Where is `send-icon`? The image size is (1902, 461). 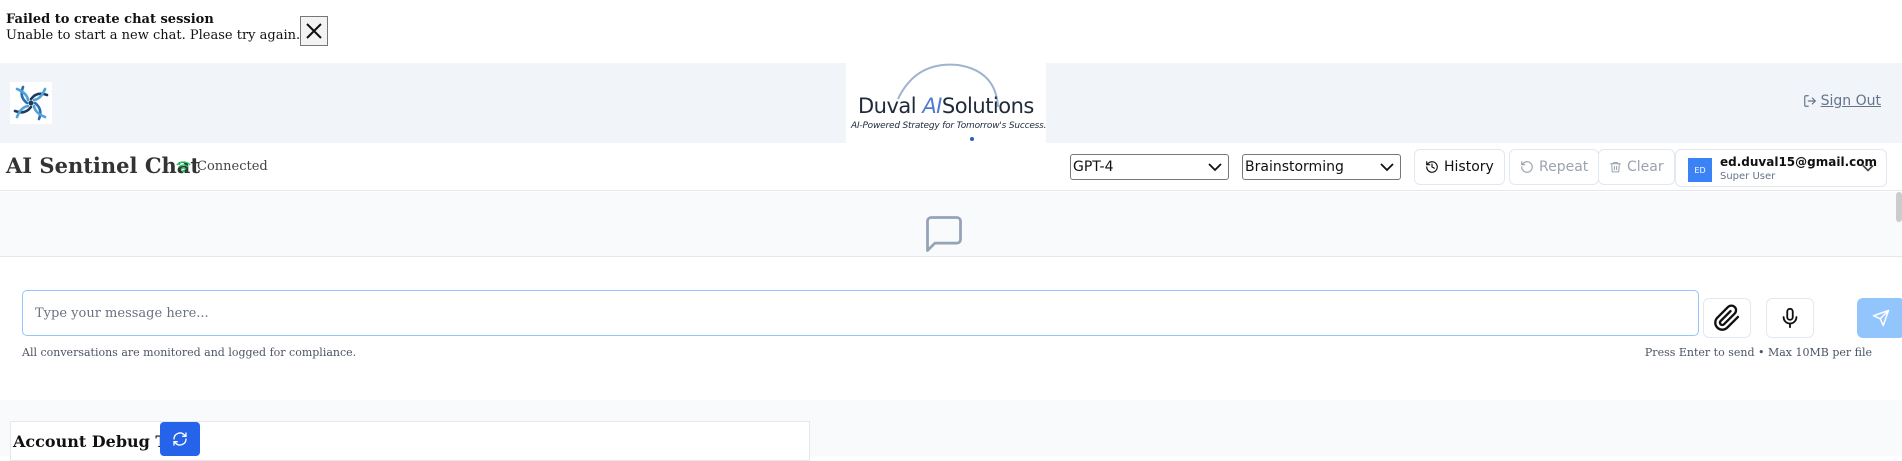
send-icon is located at coordinates (1881, 318).